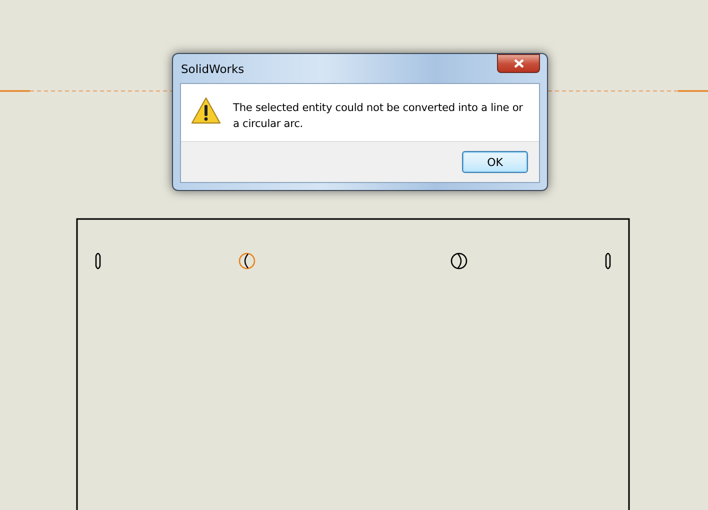  Describe the element at coordinates (378, 116) in the screenshot. I see `error-message: The selected entity could not be converted into a line or a circular arc.` at that location.